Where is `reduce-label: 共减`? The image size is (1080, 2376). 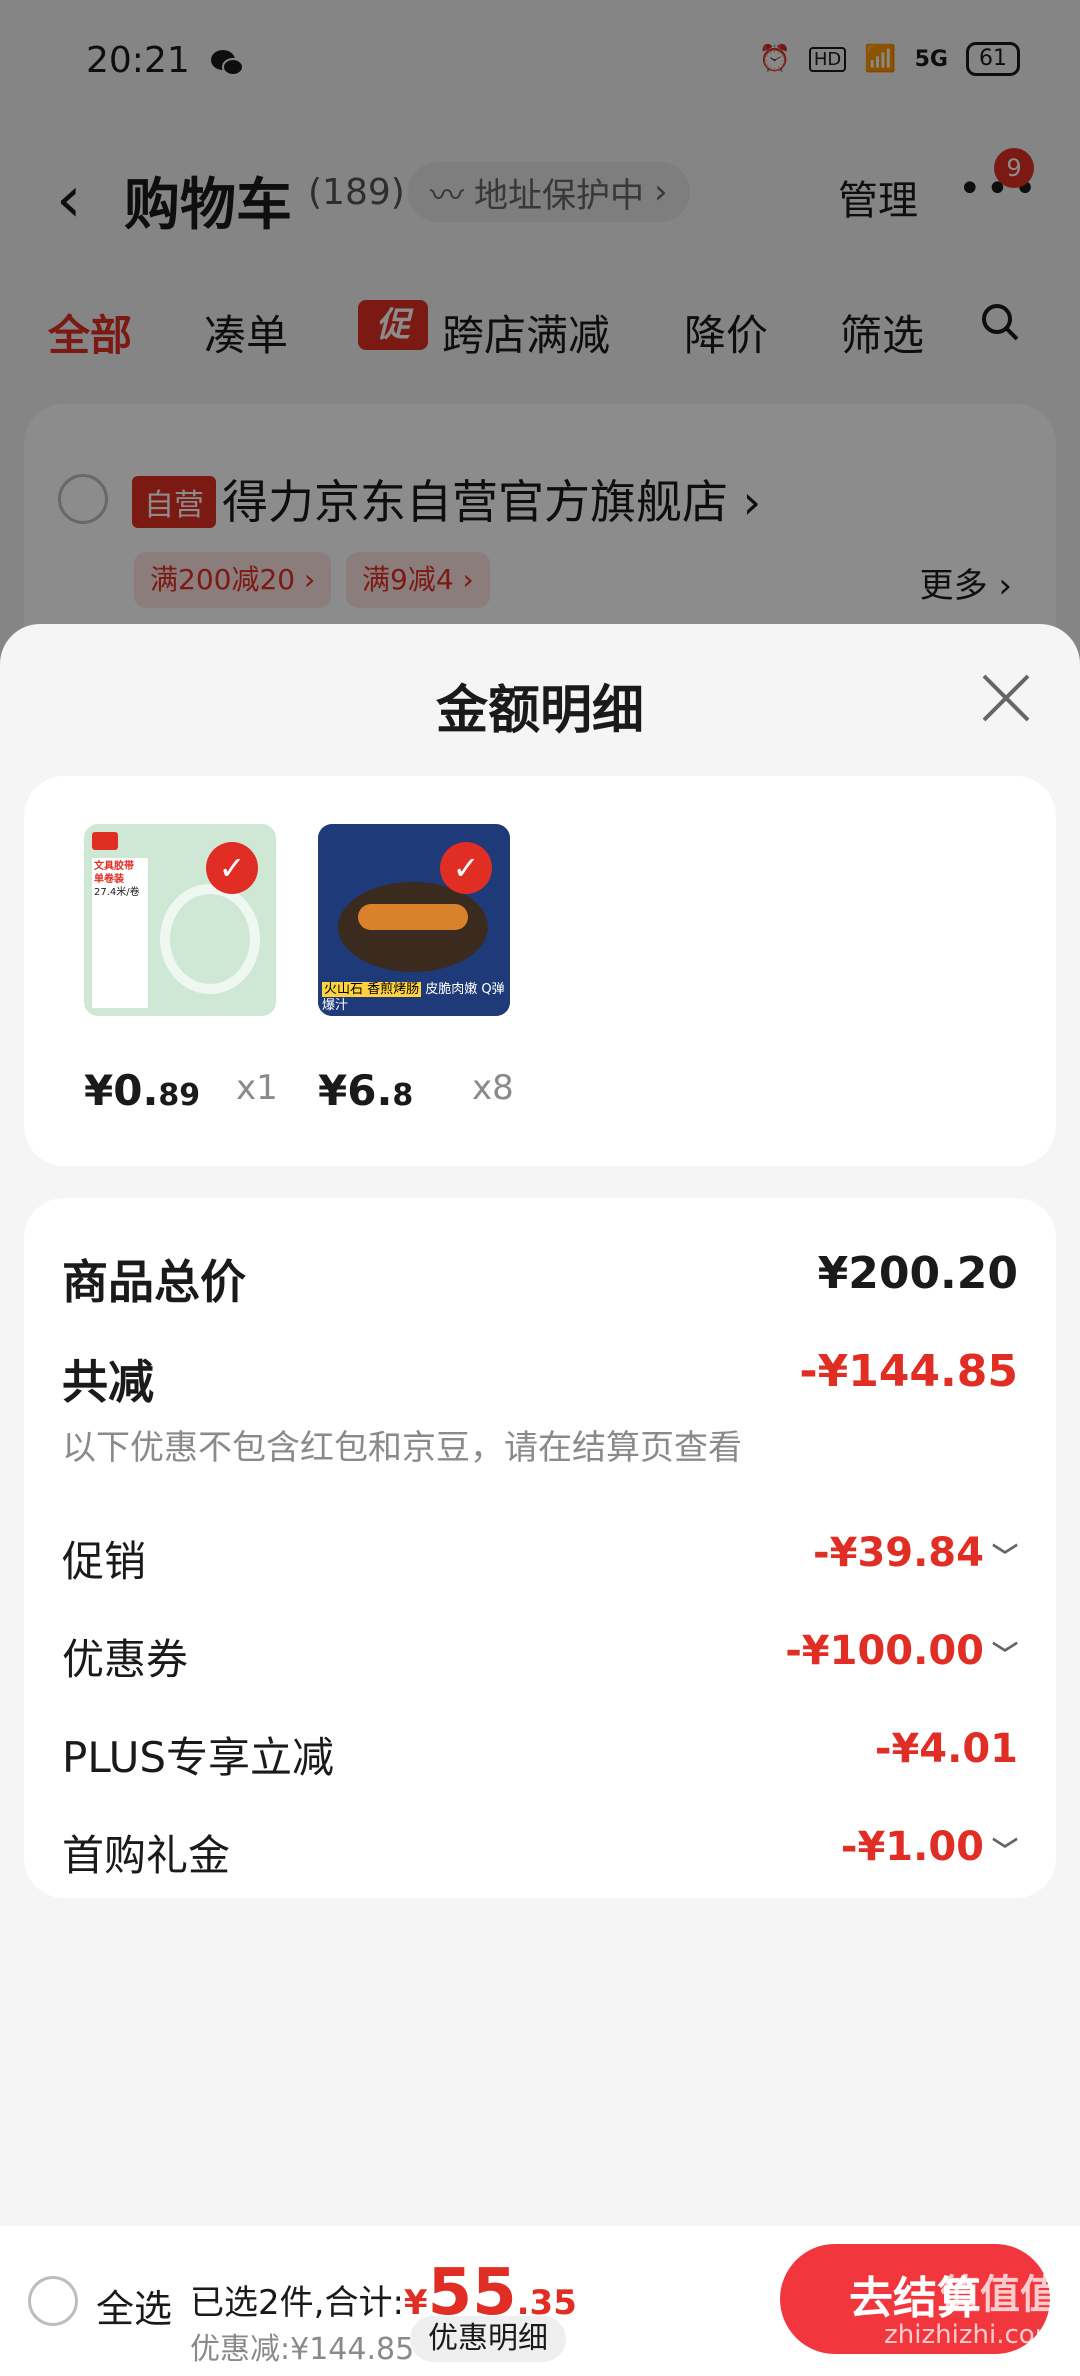
reduce-label: 共减 is located at coordinates (108, 1382).